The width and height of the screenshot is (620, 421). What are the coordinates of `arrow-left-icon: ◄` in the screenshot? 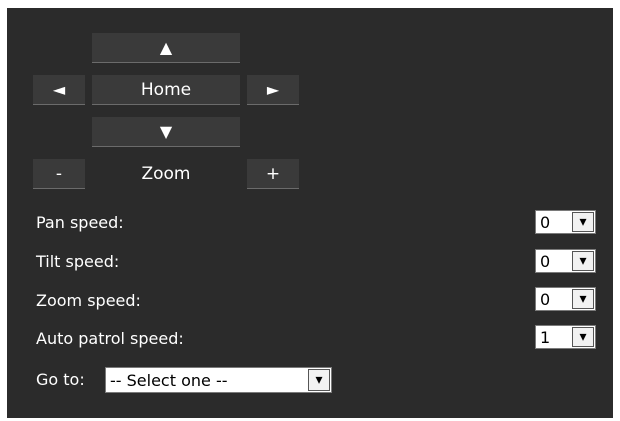 It's located at (59, 89).